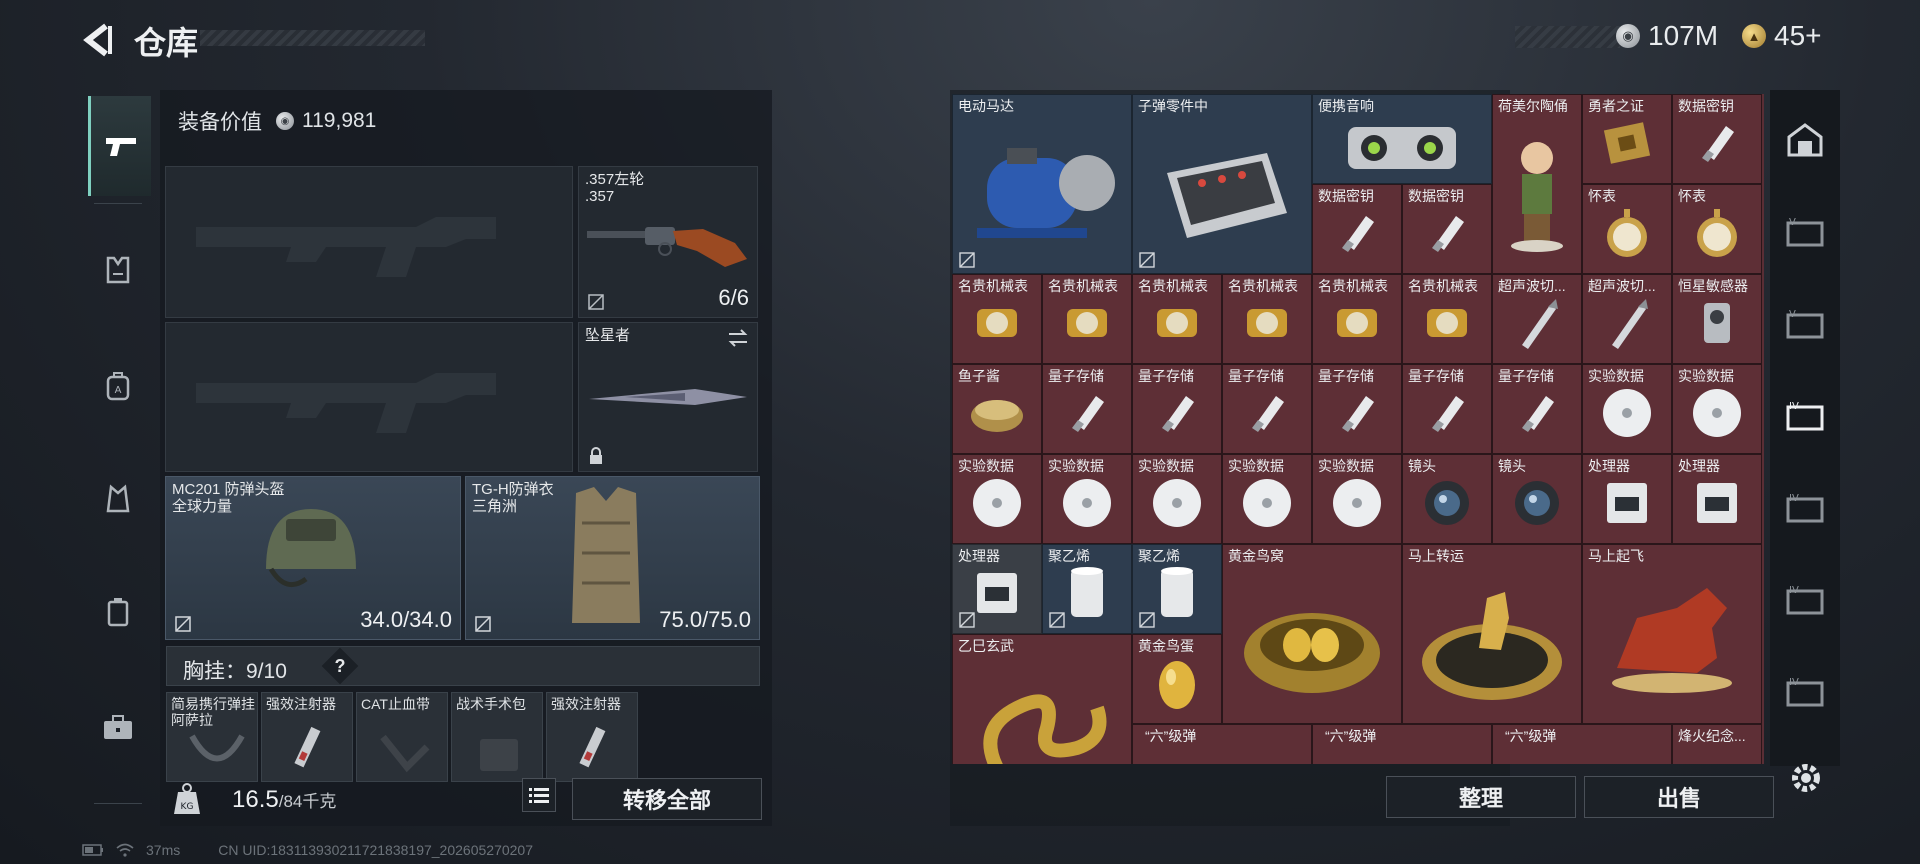 Image resolution: width=1920 pixels, height=864 pixels. Describe the element at coordinates (340, 666) in the screenshot. I see `help-icon: ?` at that location.